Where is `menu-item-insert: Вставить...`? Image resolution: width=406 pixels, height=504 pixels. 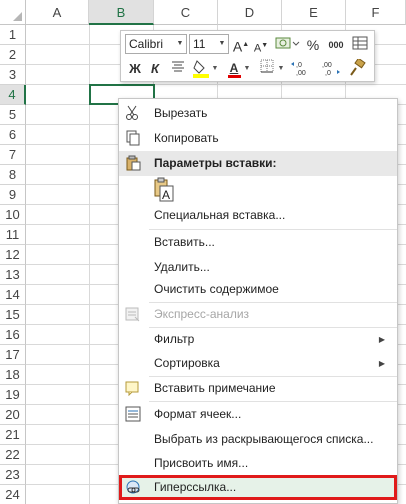
menu-item-insert: Вставить... is located at coordinates (258, 242).